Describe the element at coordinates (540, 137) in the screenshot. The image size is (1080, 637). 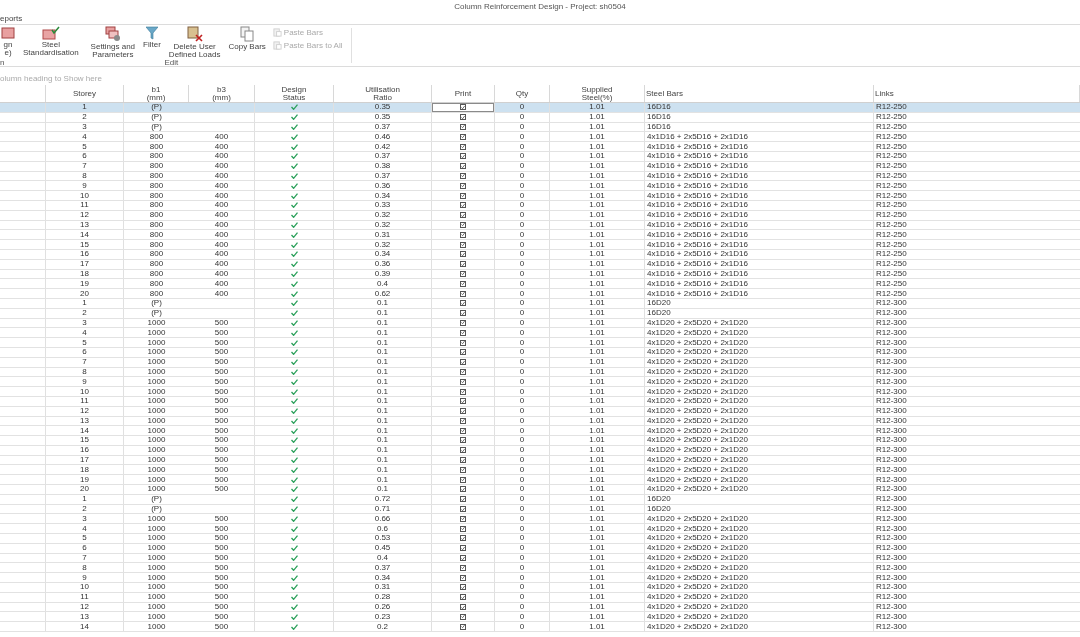
I see `table-row: 4 800 400 0.46 0 1.01 4x1D16 + 2x5D16 + 2x1D16 R12-250` at that location.